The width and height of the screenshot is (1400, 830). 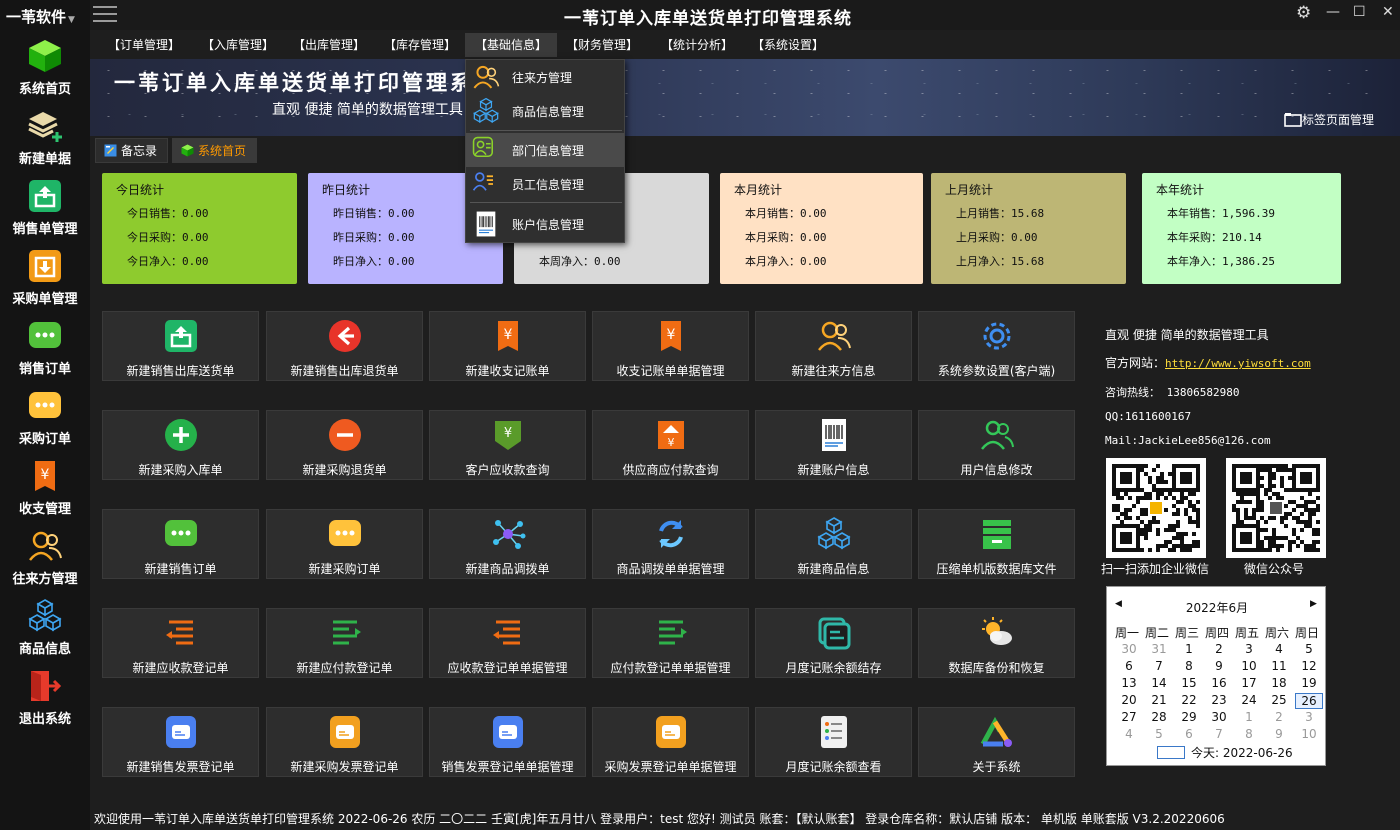 I want to click on sidebar-item-4: 采购单管理, so click(x=45, y=283).